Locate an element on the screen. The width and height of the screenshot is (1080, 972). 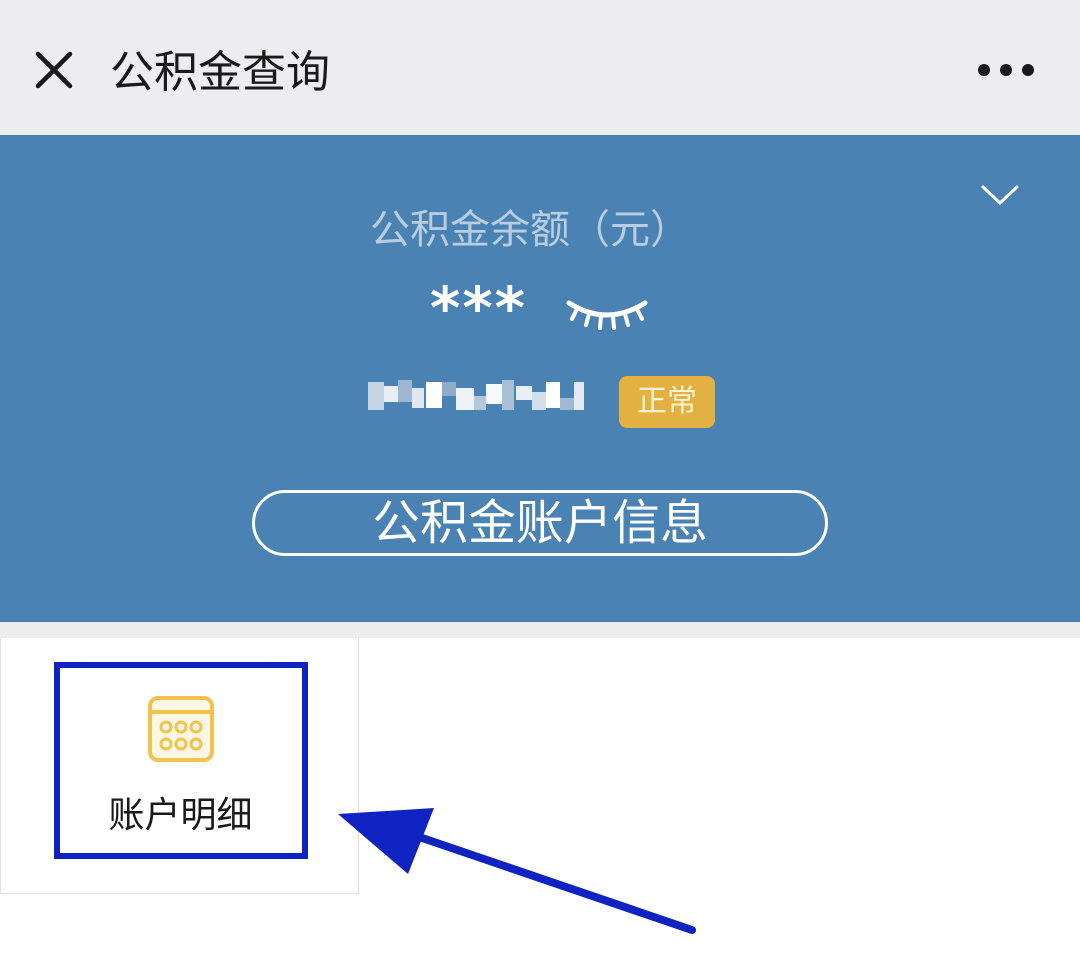
balance-label: 公积金余额（元） is located at coordinates (530, 230).